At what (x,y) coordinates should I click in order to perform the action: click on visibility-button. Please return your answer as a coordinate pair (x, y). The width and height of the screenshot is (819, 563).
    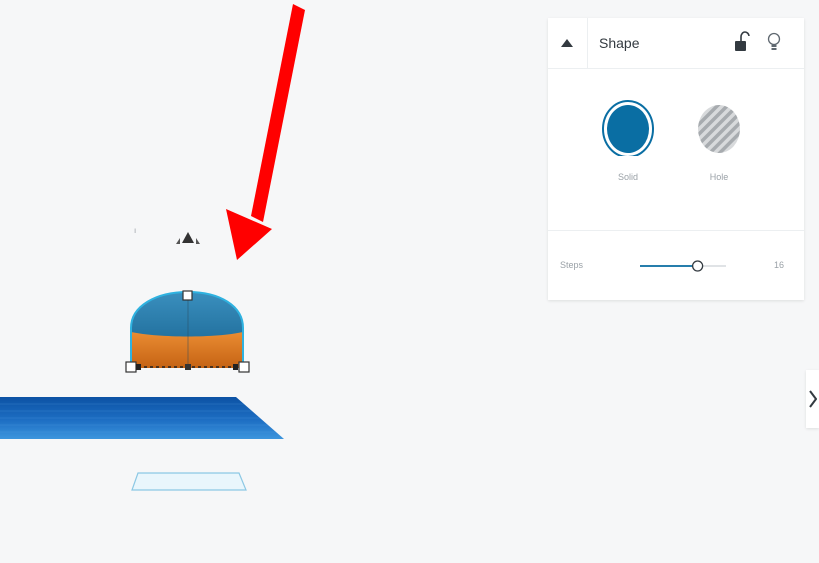
    Looking at the image, I should click on (774, 42).